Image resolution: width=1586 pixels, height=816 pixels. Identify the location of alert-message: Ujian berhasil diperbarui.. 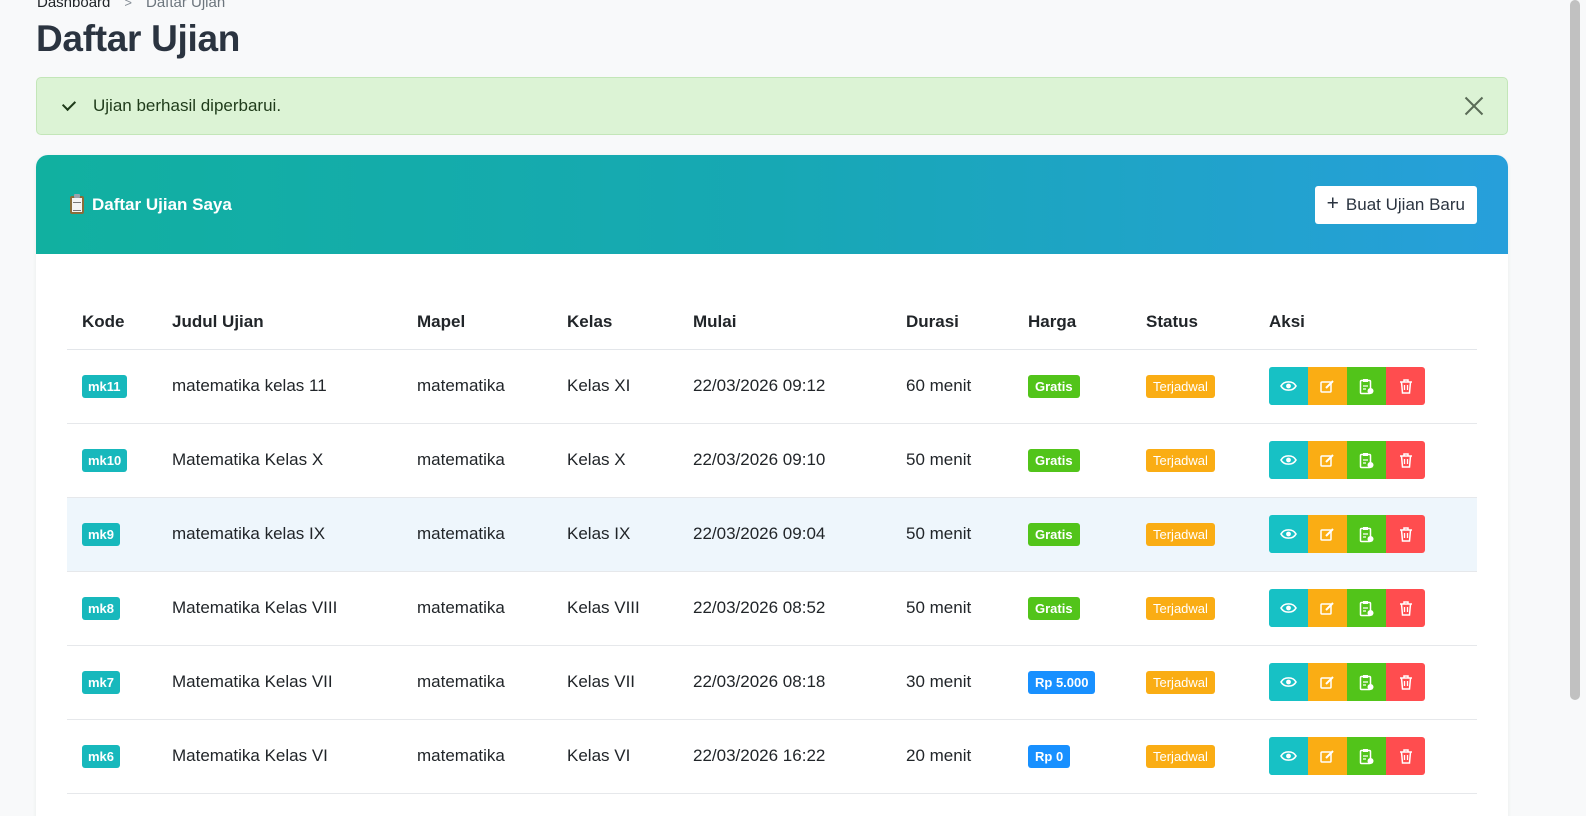
(187, 105).